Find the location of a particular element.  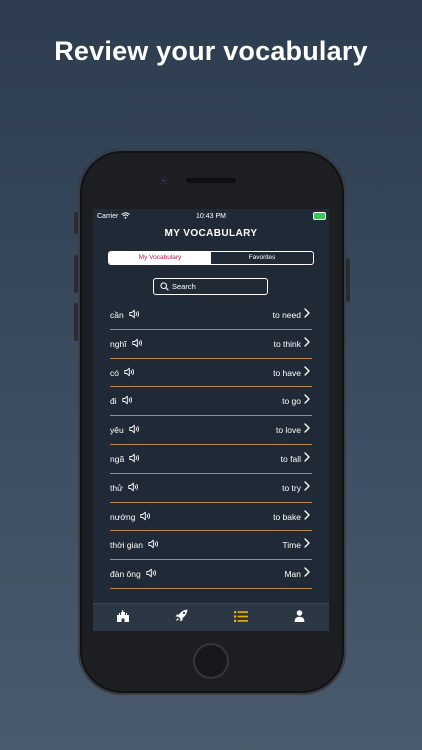

search-box is located at coordinates (210, 286).